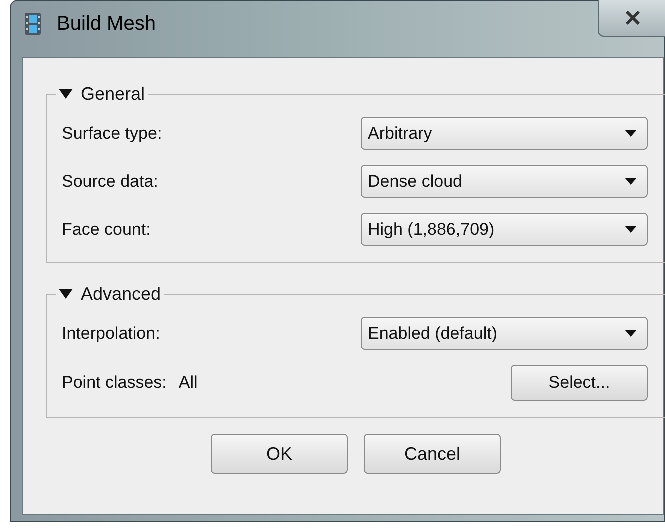 The image size is (665, 529). Describe the element at coordinates (504, 229) in the screenshot. I see `dropdown: High (1,886,709)` at that location.